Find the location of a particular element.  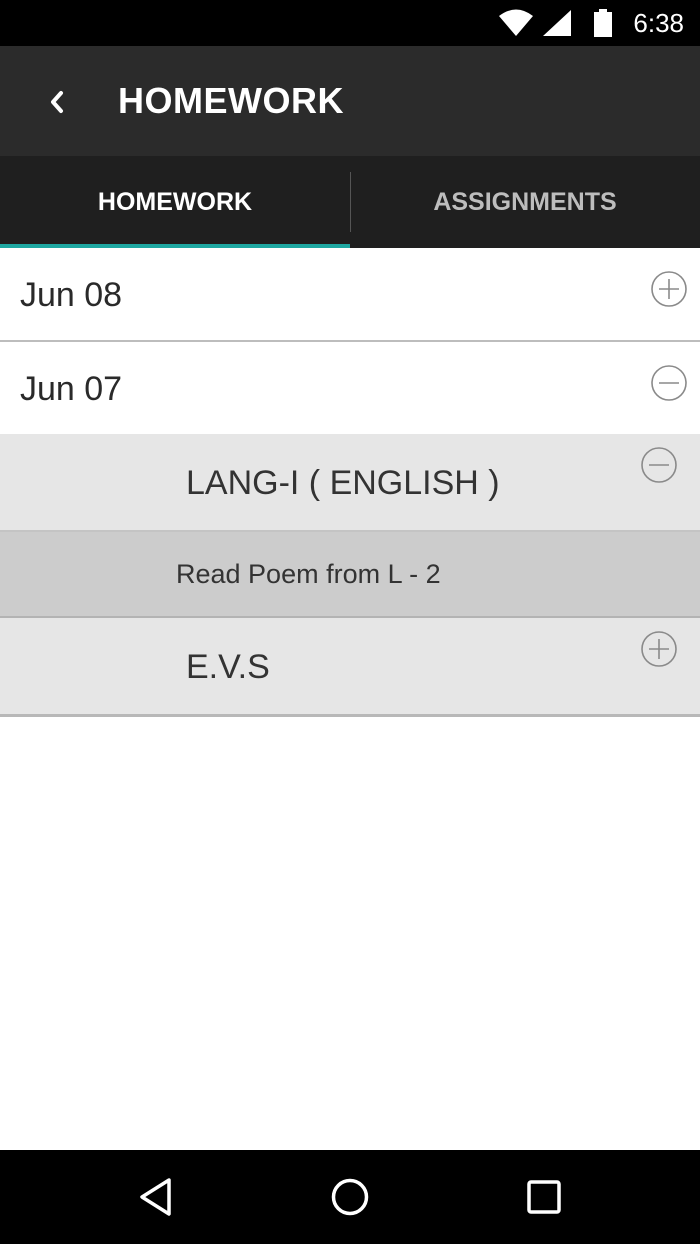

status-bar: 6:38 is located at coordinates (350, 23).